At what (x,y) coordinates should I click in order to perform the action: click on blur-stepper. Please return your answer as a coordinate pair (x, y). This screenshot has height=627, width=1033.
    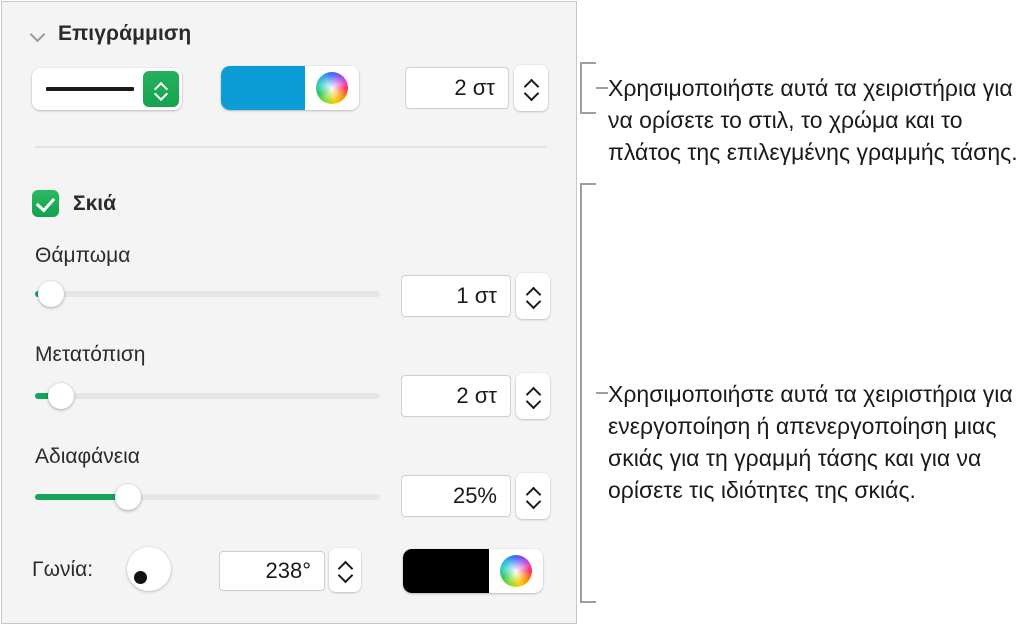
    Looking at the image, I should click on (533, 296).